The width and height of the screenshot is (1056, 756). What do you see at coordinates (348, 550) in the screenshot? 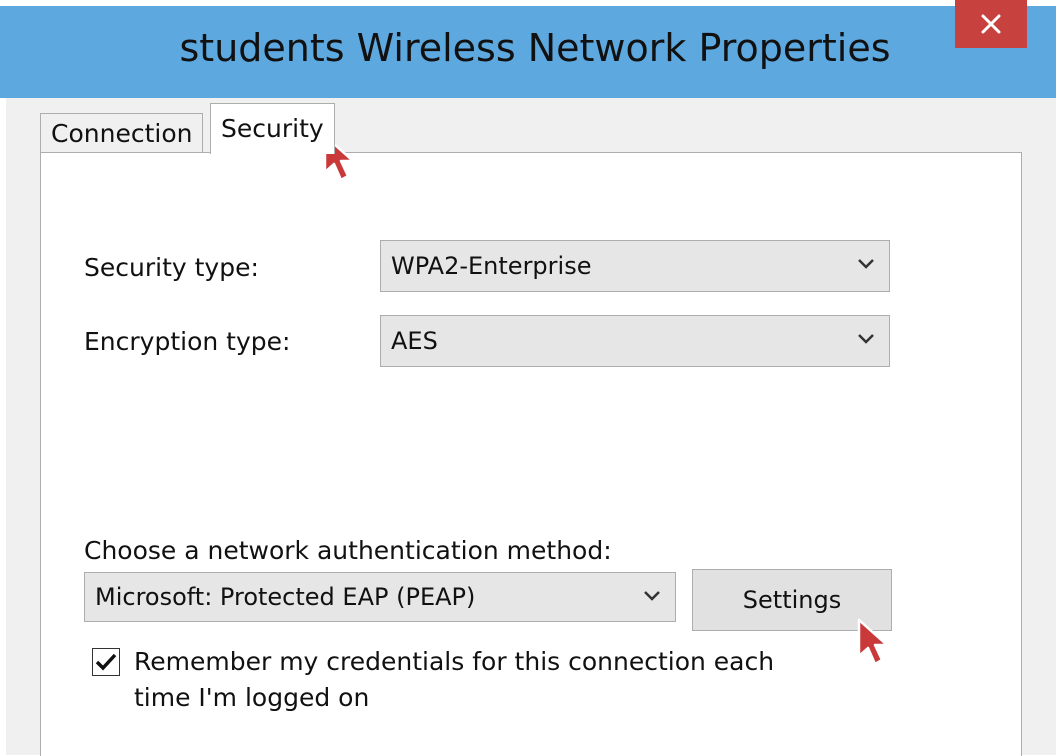
I see `auth-method-label: Choose a network authentication method:` at bounding box center [348, 550].